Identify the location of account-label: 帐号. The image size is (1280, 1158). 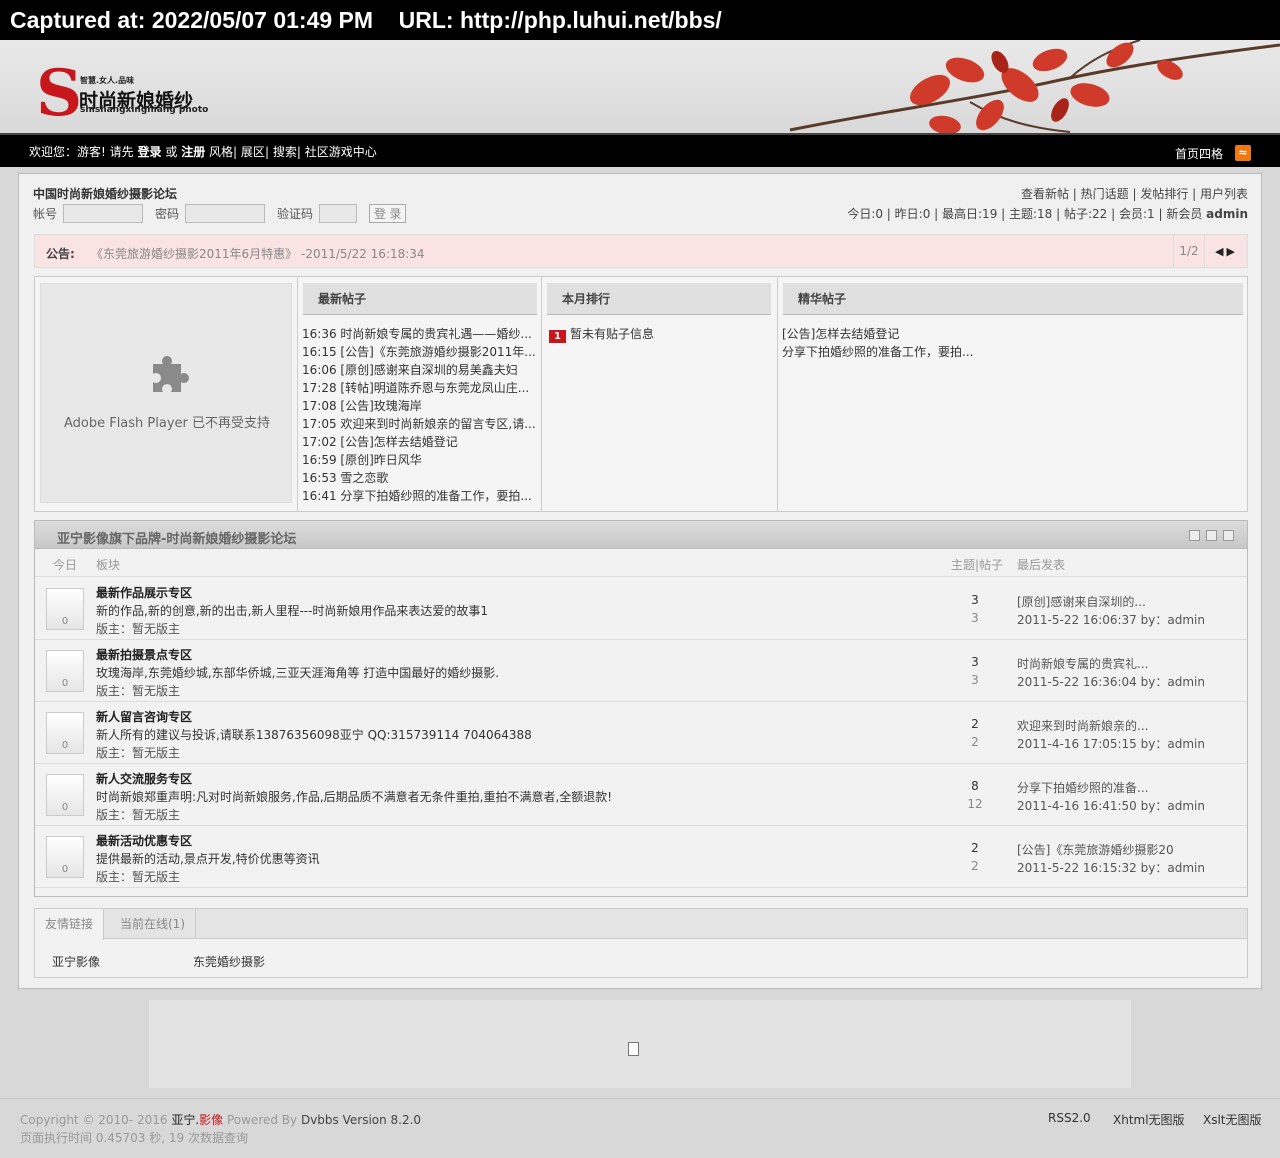
(45, 213).